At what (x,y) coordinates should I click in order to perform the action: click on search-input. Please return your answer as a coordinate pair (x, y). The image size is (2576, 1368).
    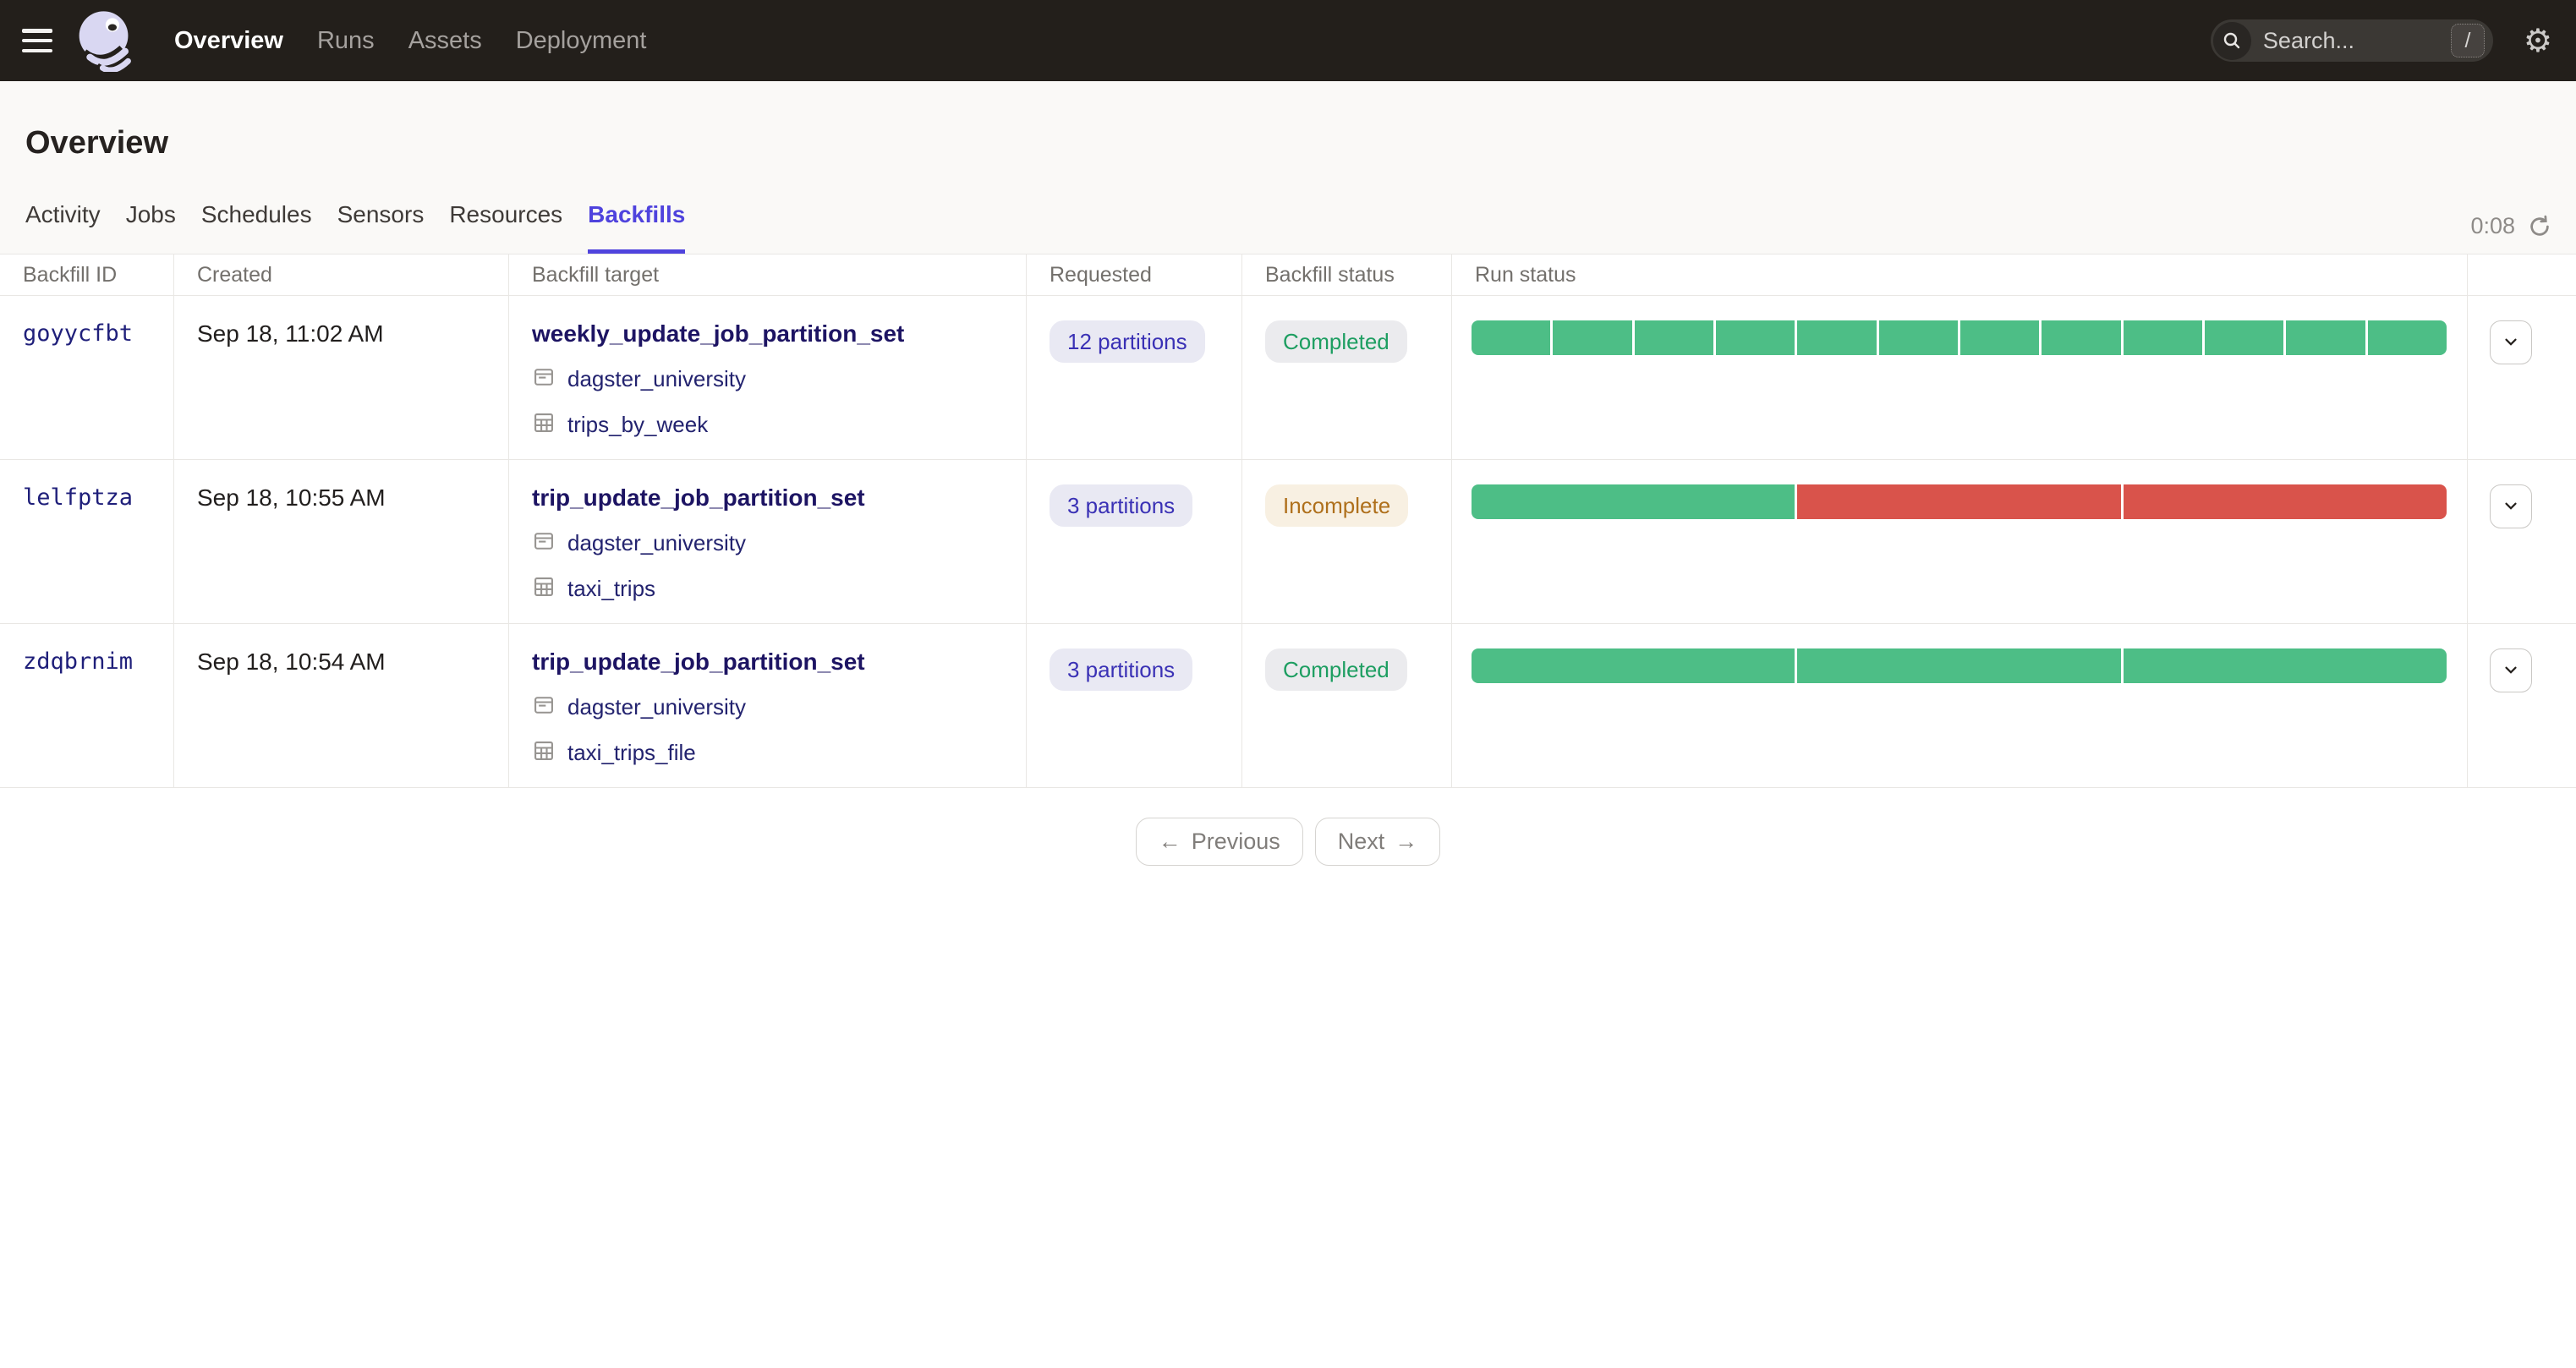
    Looking at the image, I should click on (2350, 40).